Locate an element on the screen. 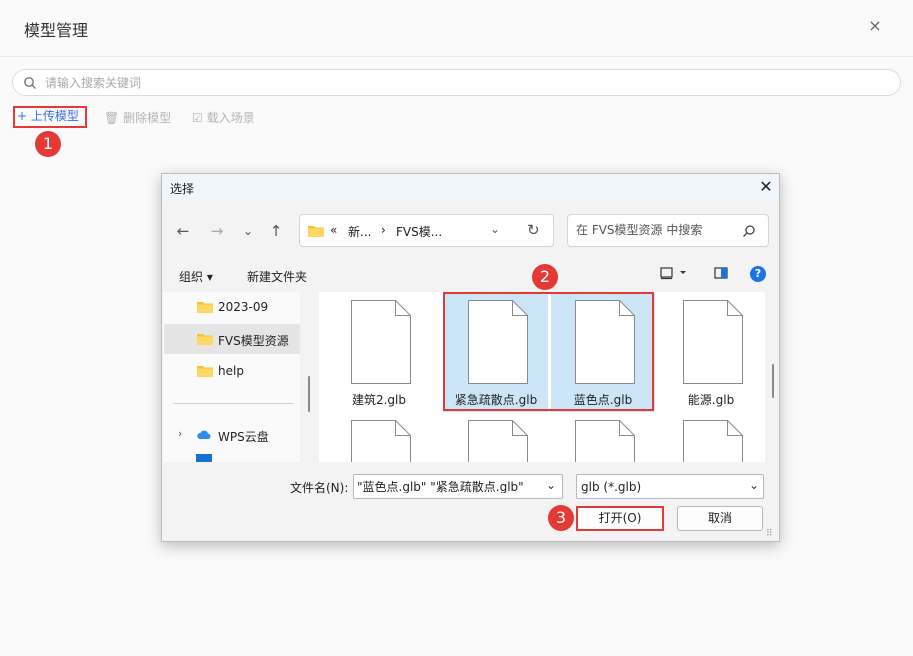 This screenshot has width=913, height=656. organize-menu: 组织 ▾ is located at coordinates (196, 276).